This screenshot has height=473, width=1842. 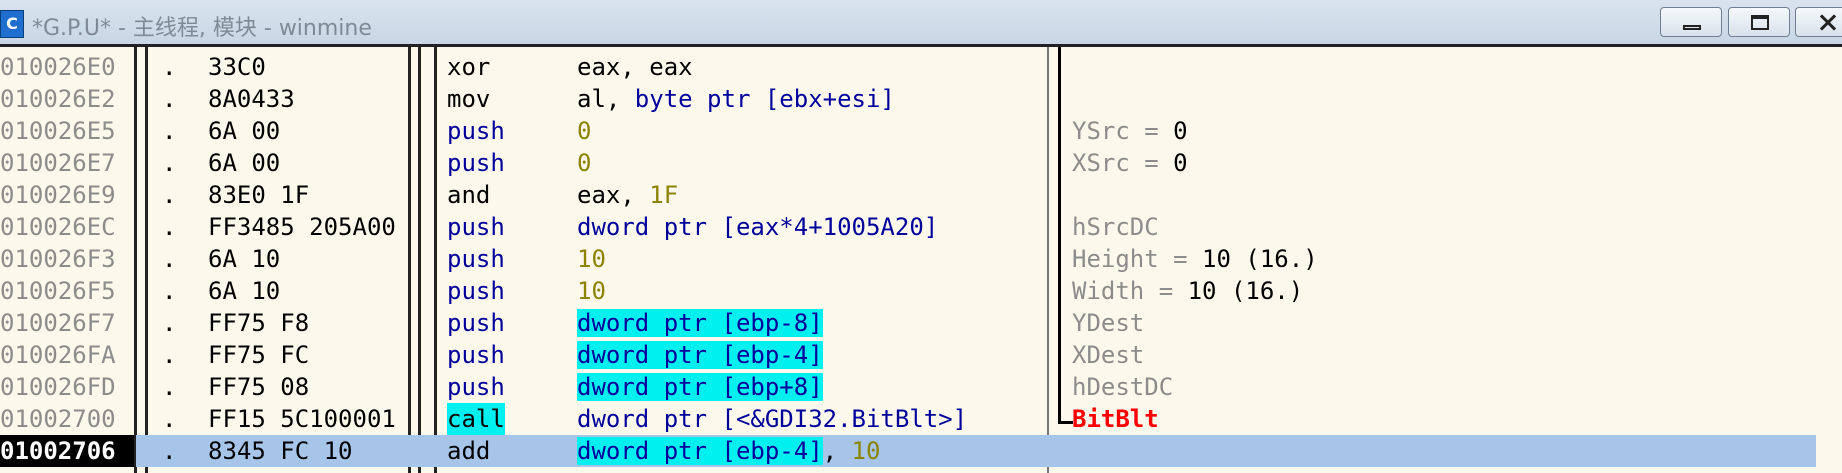 What do you see at coordinates (1691, 22) in the screenshot?
I see `minimize-button` at bounding box center [1691, 22].